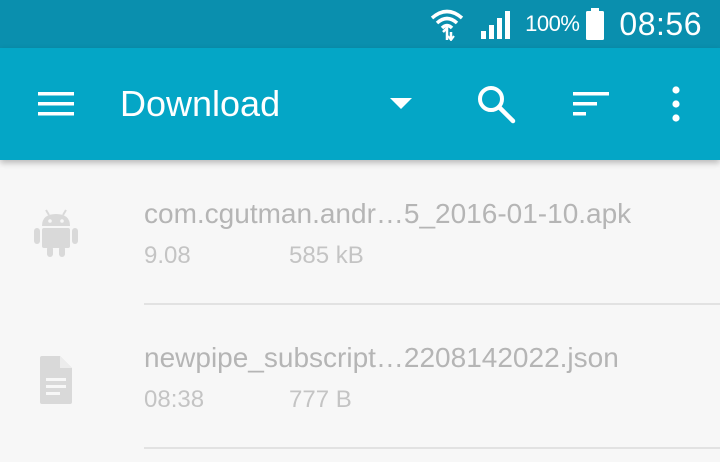  Describe the element at coordinates (552, 23) in the screenshot. I see `battery-percent: 100%` at that location.